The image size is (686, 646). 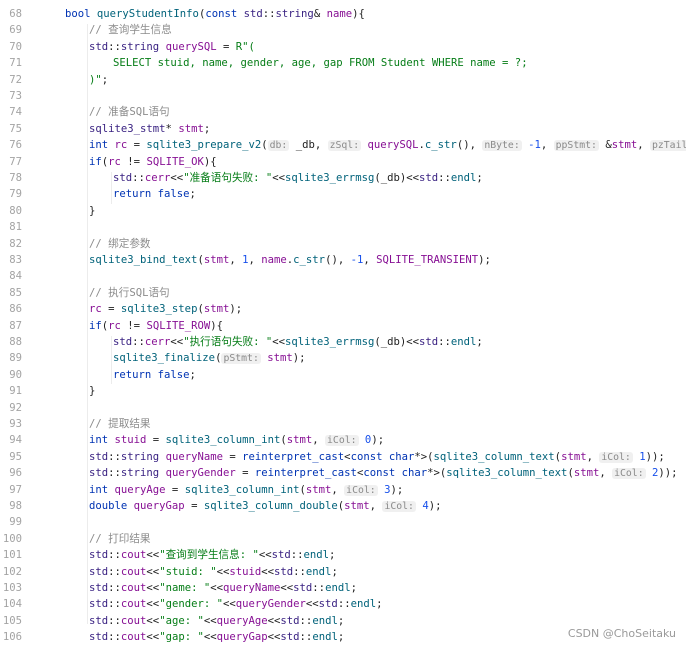 What do you see at coordinates (343, 194) in the screenshot?
I see `code-line: 79 return false;` at bounding box center [343, 194].